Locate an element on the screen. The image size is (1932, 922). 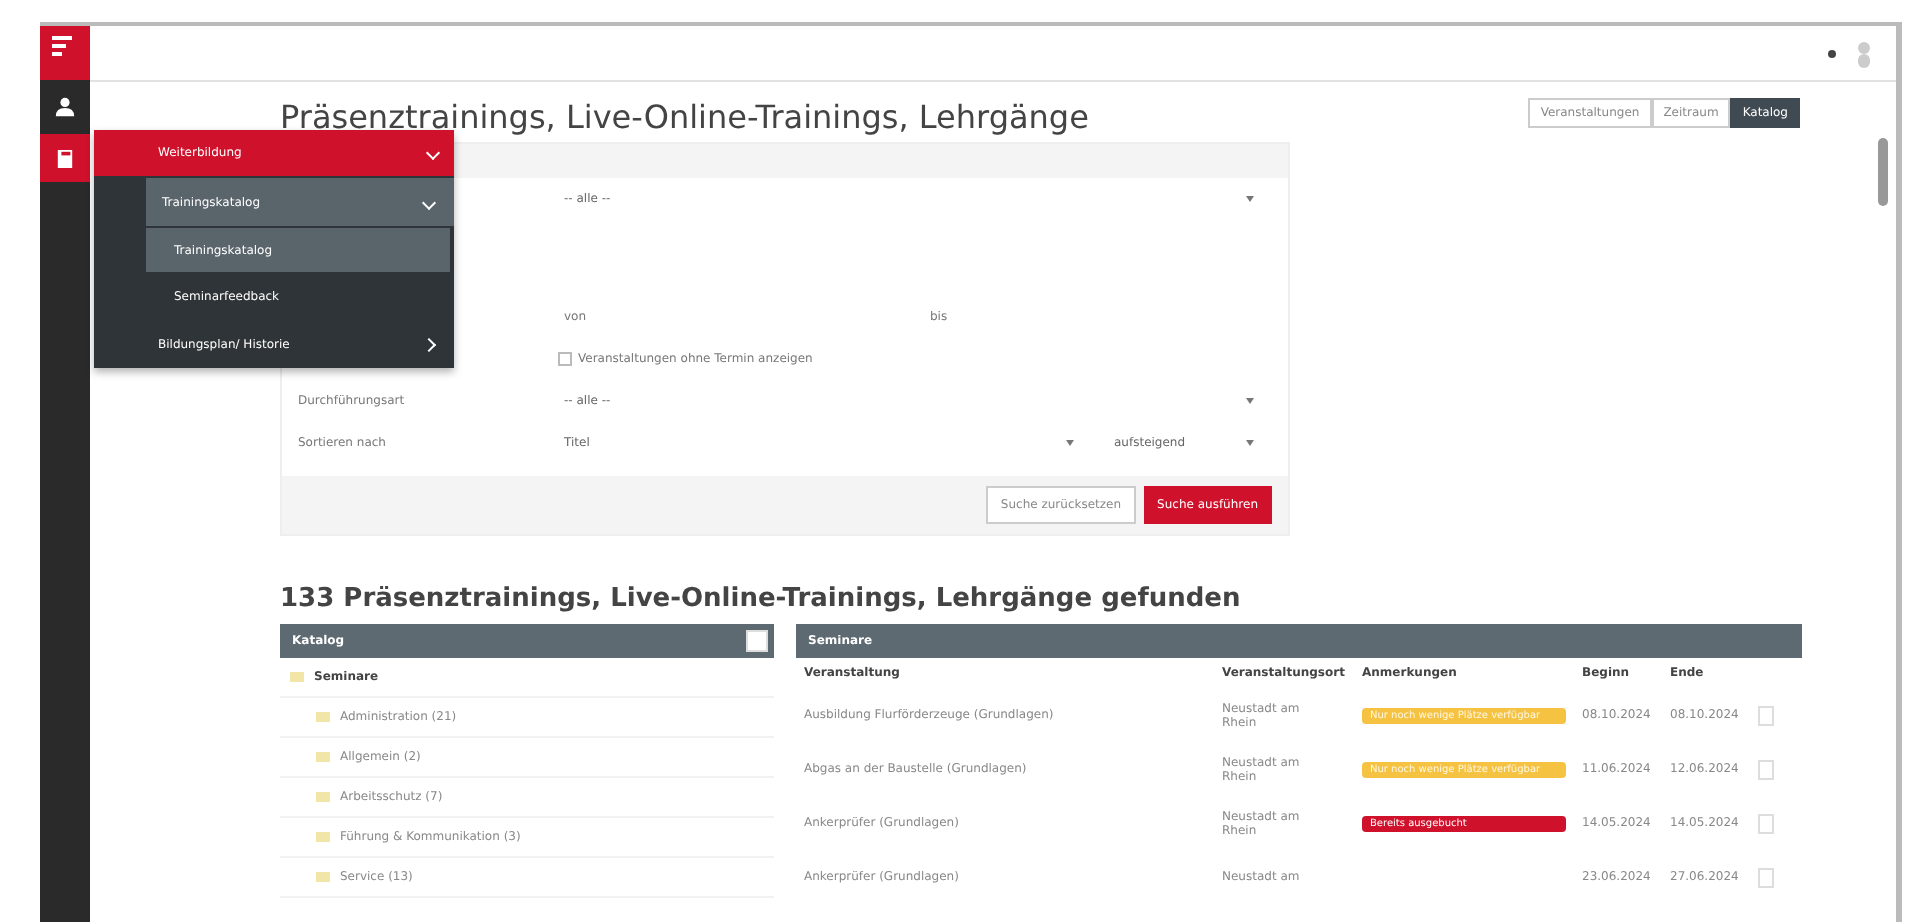
results-heading: 133 Präsenztrainings, Live-Online-Trainings, Lehrgänge gefunden is located at coordinates (761, 599).